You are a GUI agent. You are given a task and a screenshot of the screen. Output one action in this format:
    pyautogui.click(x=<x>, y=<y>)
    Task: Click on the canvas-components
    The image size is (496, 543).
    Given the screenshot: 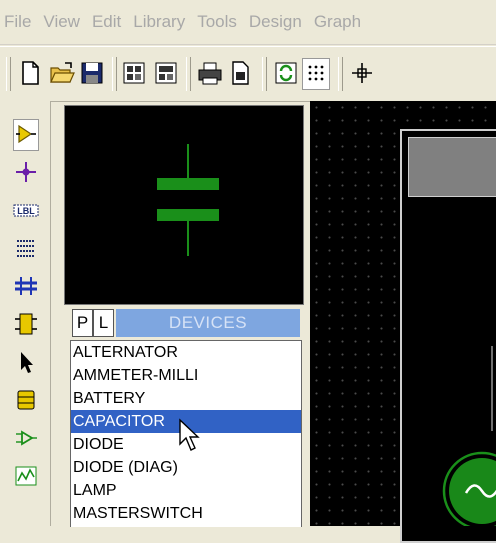 What is the action you would take?
    pyautogui.click(x=469, y=436)
    